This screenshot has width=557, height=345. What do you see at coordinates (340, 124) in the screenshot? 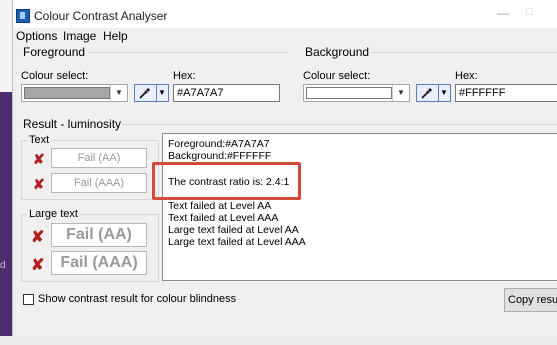
I see `result-group-border` at bounding box center [340, 124].